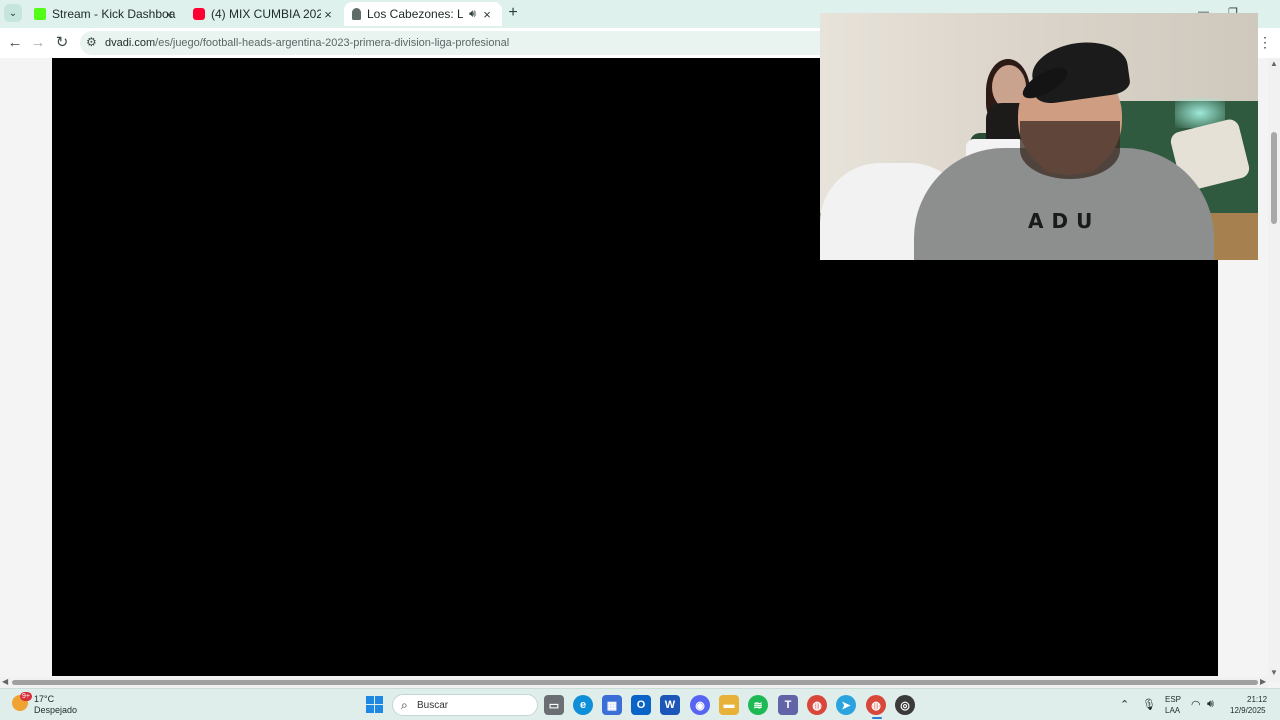 Image resolution: width=1280 pixels, height=720 pixels. Describe the element at coordinates (1149, 704) in the screenshot. I see `microphone-icon: 🎙︎` at that location.